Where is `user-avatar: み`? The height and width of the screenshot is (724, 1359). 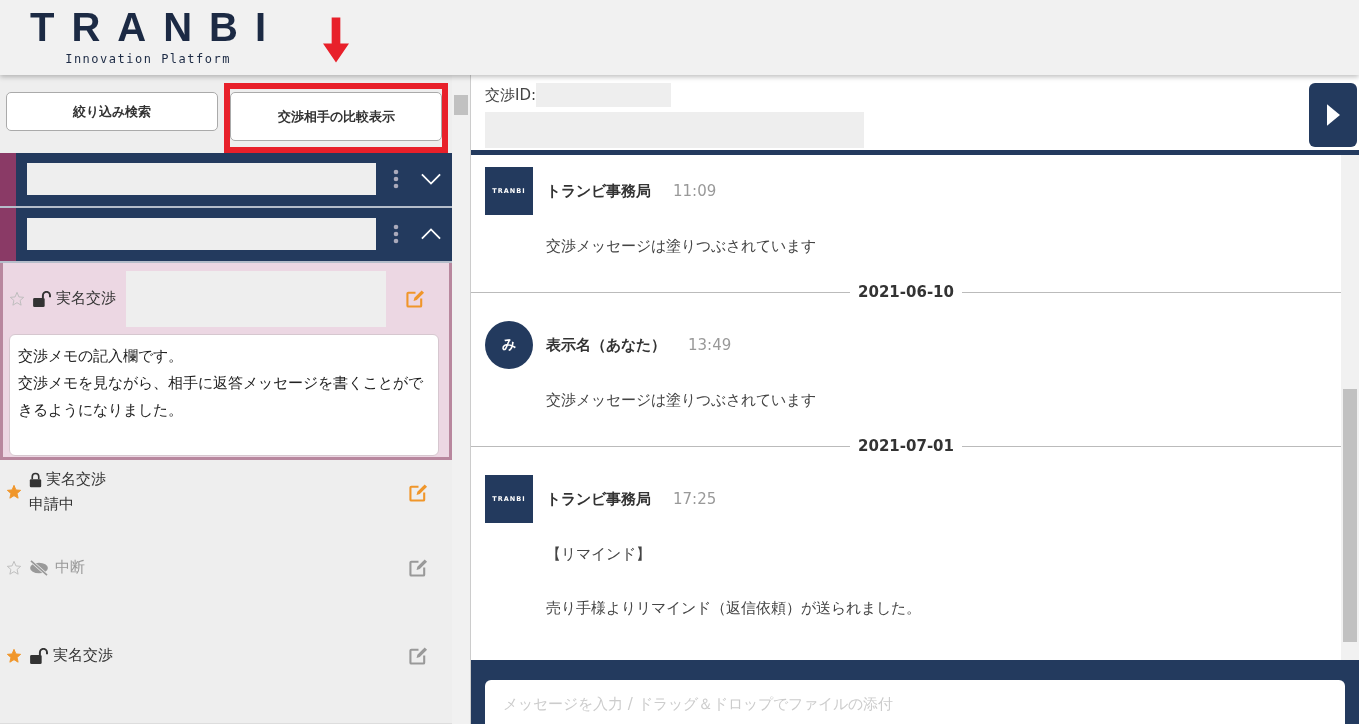 user-avatar: み is located at coordinates (509, 345).